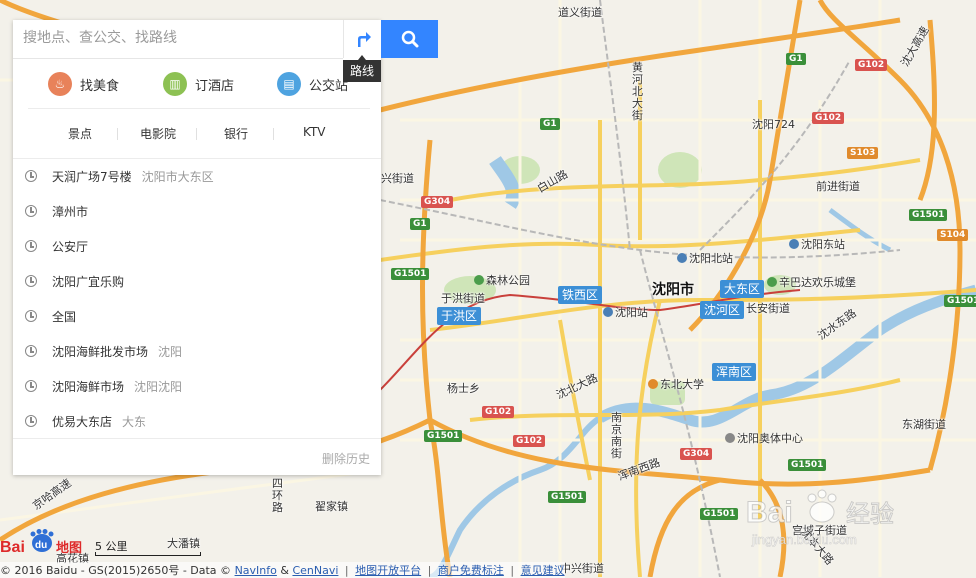  What do you see at coordinates (88, 387) in the screenshot?
I see `history-name: 沈阳海鲜市场` at bounding box center [88, 387].